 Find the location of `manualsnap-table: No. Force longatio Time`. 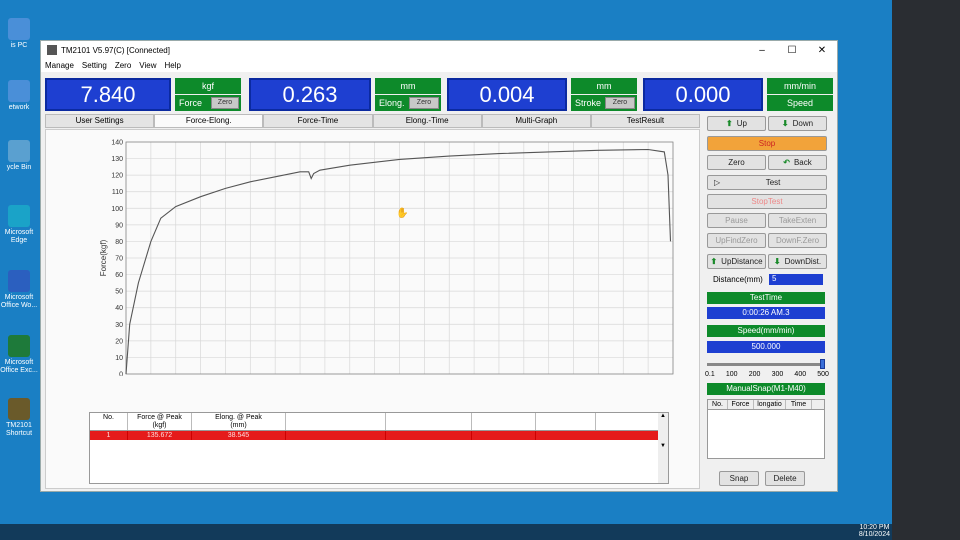

manualsnap-table: No. Force longatio Time is located at coordinates (766, 429).